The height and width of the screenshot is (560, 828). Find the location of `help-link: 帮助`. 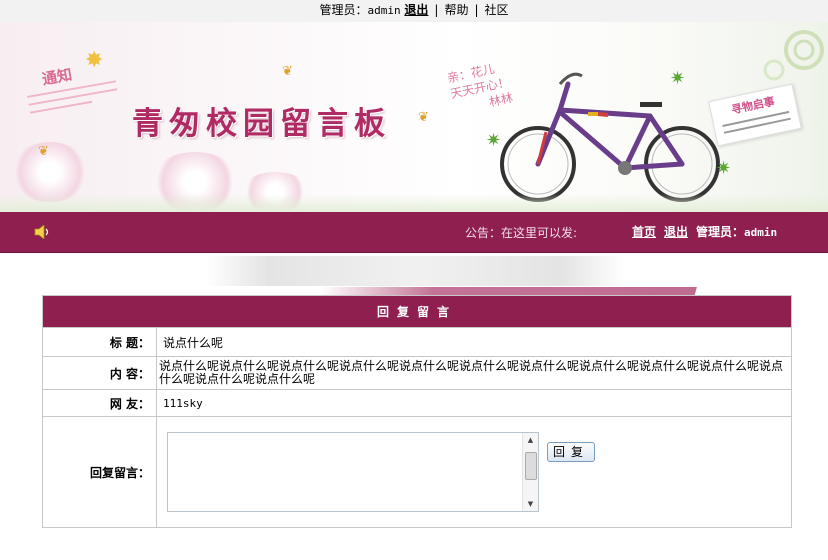

help-link: 帮助 is located at coordinates (456, 10).